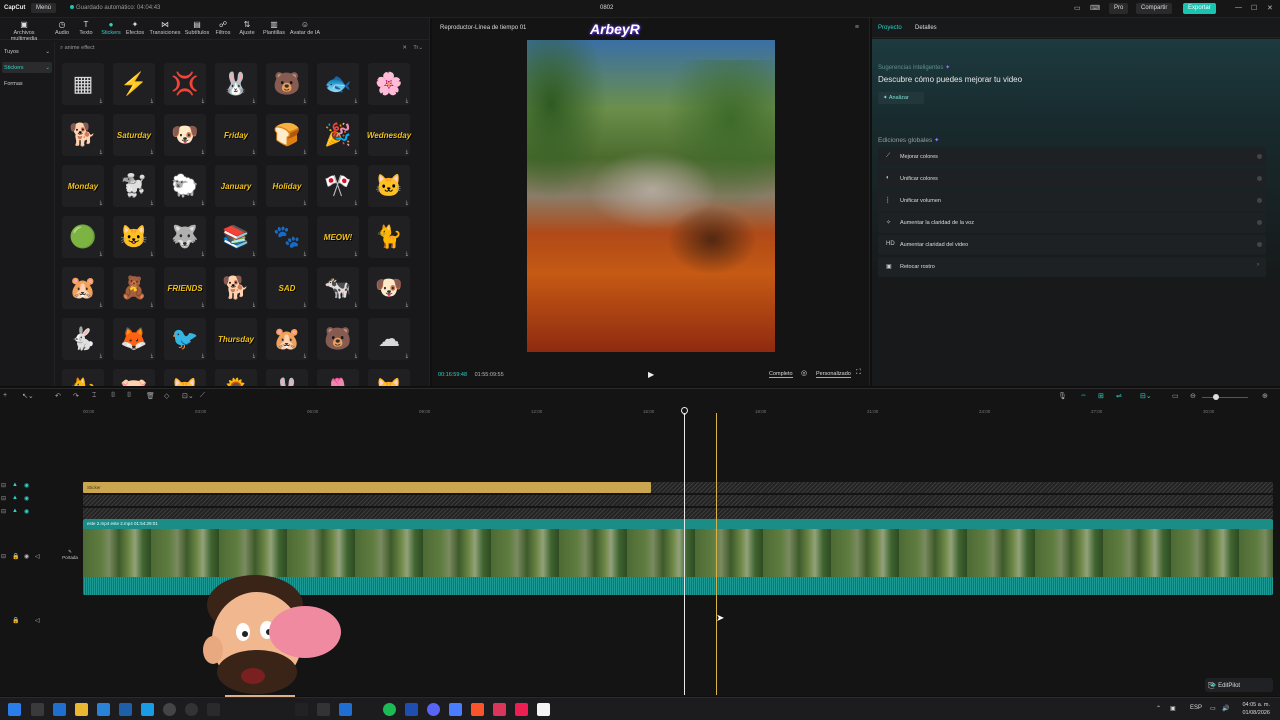  I want to click on tab-stickers: ● Stickers, so click(111, 28).